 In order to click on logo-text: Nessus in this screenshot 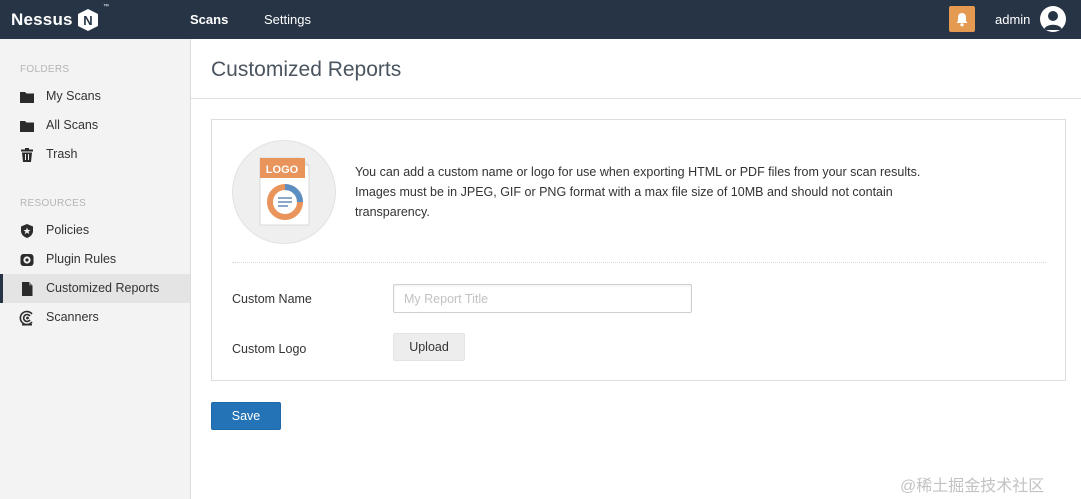, I will do `click(42, 19)`.